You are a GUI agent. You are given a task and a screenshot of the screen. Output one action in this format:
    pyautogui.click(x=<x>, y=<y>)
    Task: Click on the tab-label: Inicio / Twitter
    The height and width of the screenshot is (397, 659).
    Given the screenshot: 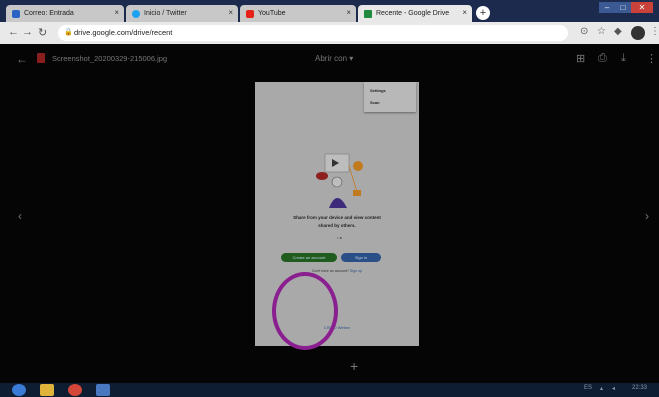 What is the action you would take?
    pyautogui.click(x=165, y=13)
    